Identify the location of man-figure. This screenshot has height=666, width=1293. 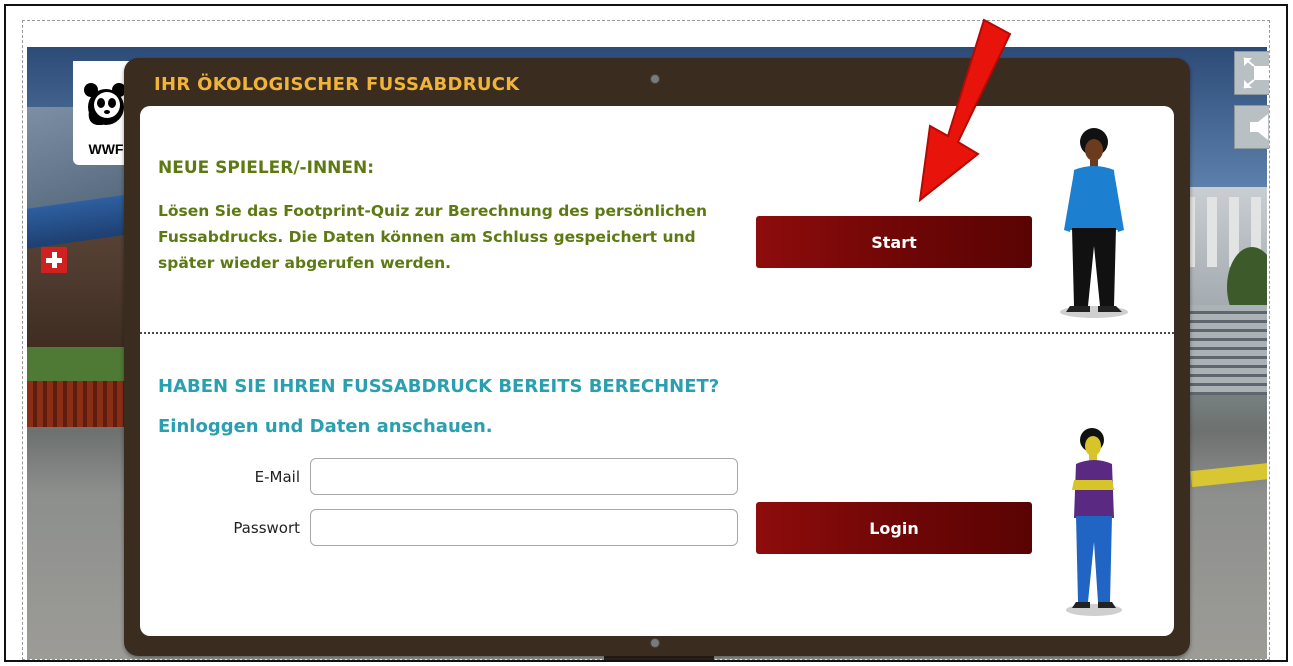
(1094, 223).